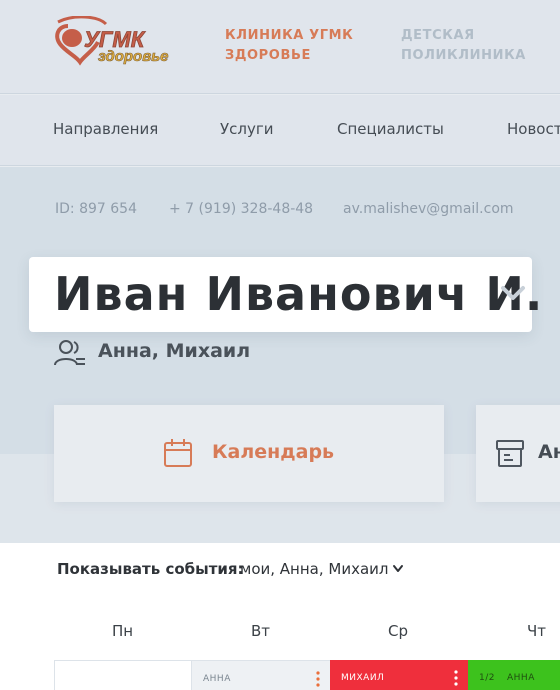 The width and height of the screenshot is (560, 690). Describe the element at coordinates (289, 46) in the screenshot. I see `clinic-ugmk-link: КЛИНИКА УГМК ЗДОРОВЬЕ` at that location.